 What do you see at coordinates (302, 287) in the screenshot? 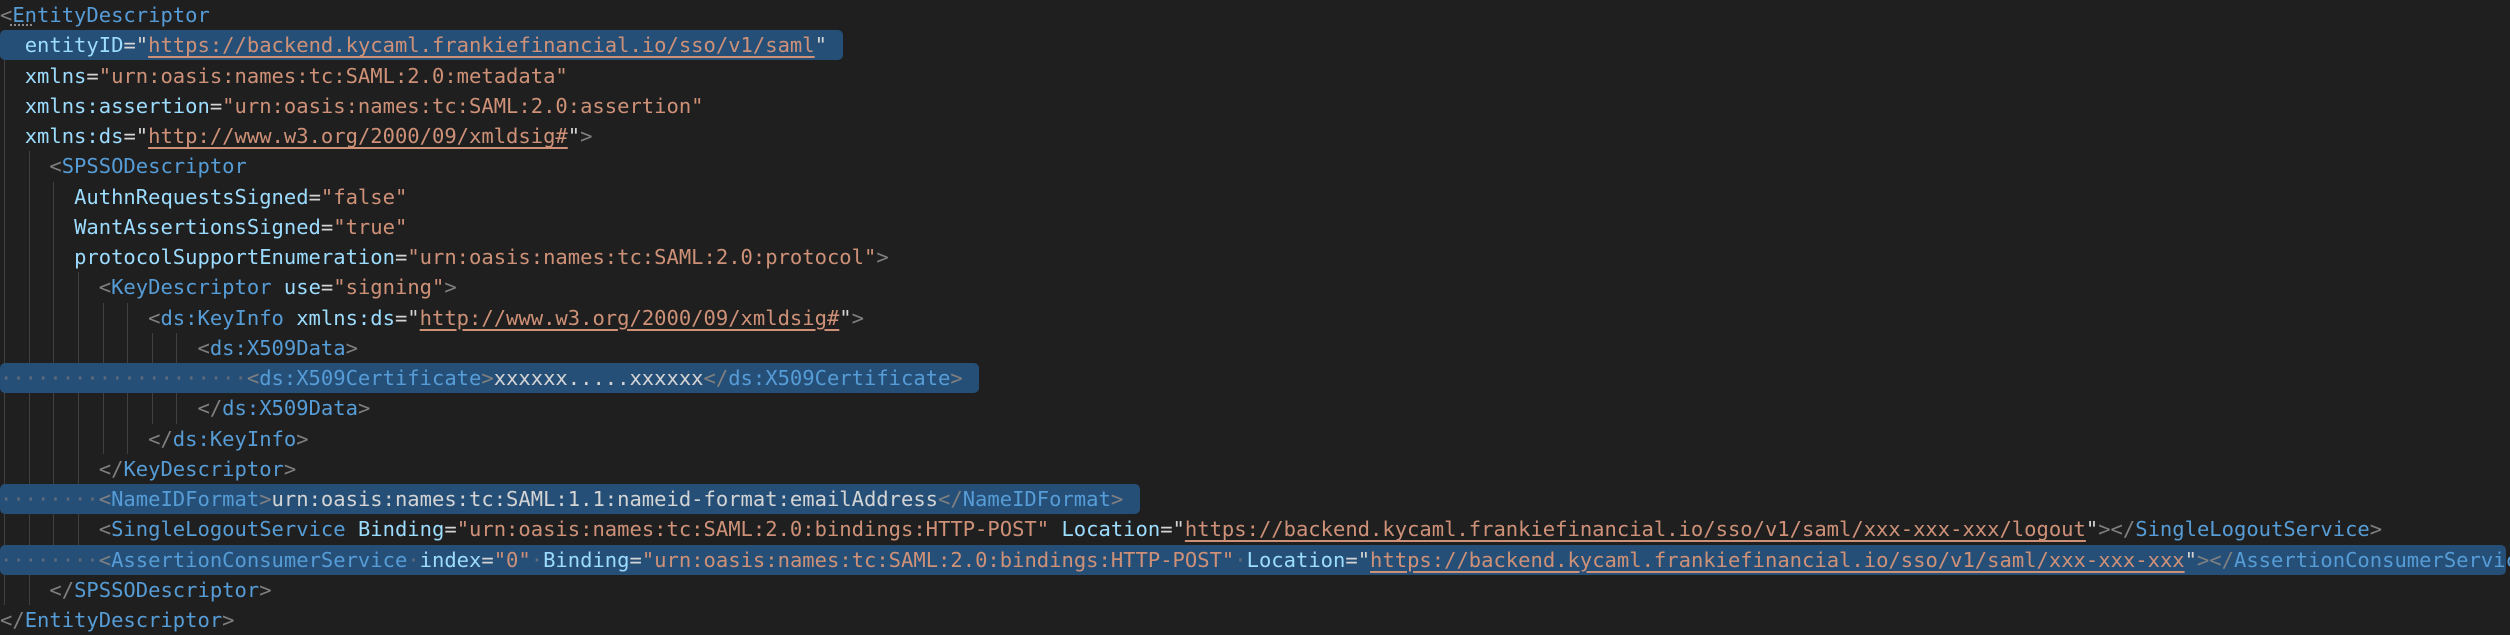
I see `code-token-attr: use` at bounding box center [302, 287].